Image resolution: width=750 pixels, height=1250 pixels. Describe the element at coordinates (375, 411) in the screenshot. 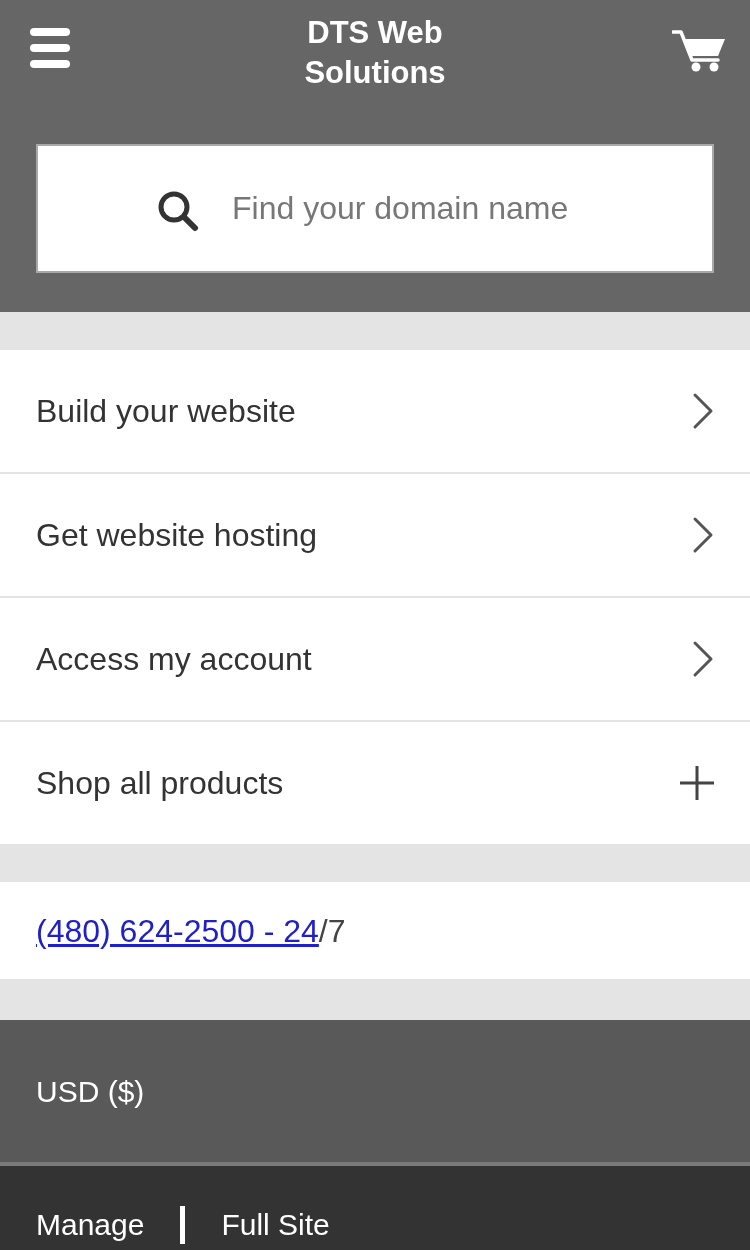

I see `menu-item: Build your website` at that location.